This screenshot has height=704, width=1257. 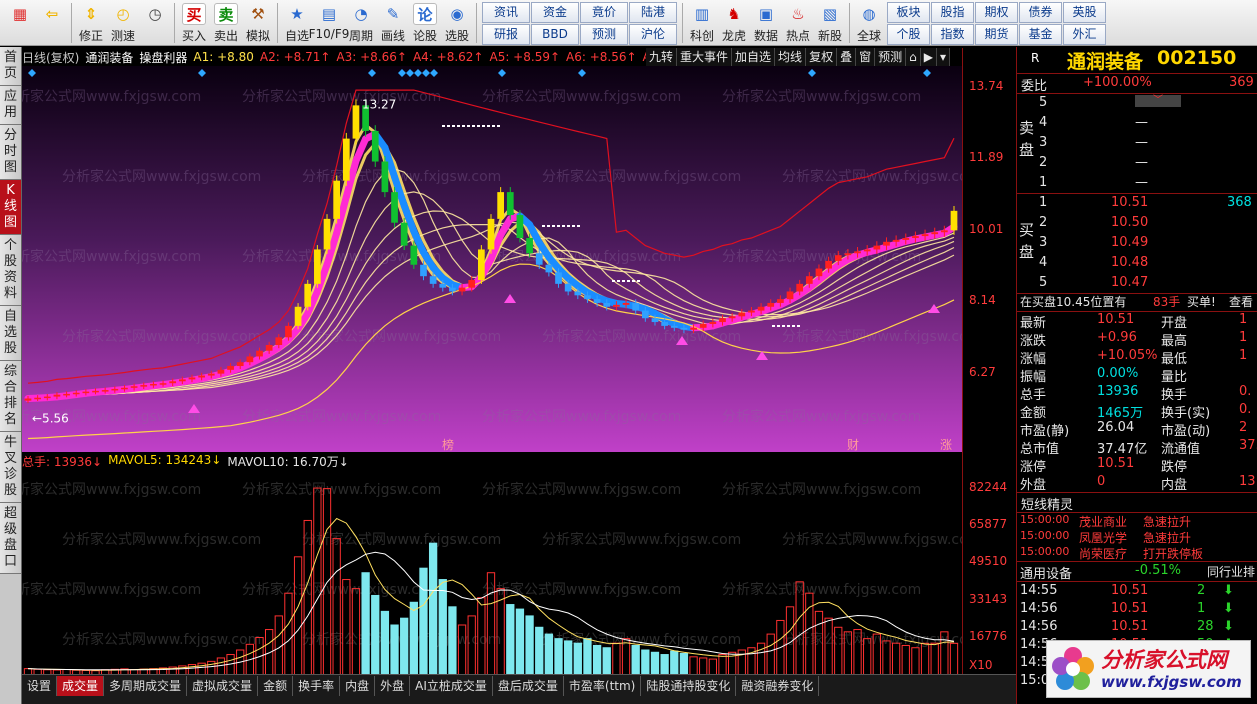 What do you see at coordinates (425, 22) in the screenshot?
I see `论股-button: 论论股` at bounding box center [425, 22].